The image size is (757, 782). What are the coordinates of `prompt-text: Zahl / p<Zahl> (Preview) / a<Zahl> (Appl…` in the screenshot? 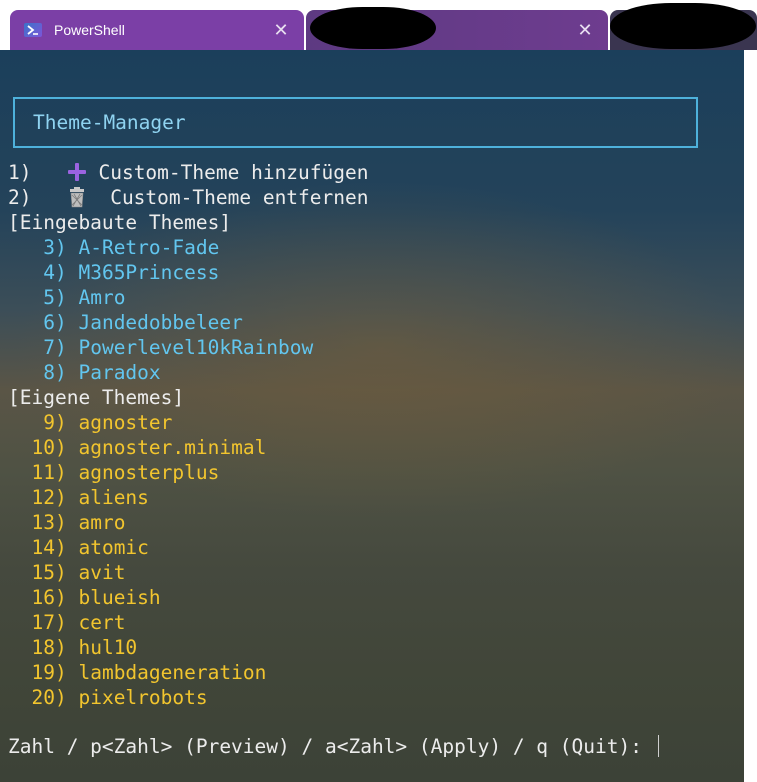 It's located at (331, 746).